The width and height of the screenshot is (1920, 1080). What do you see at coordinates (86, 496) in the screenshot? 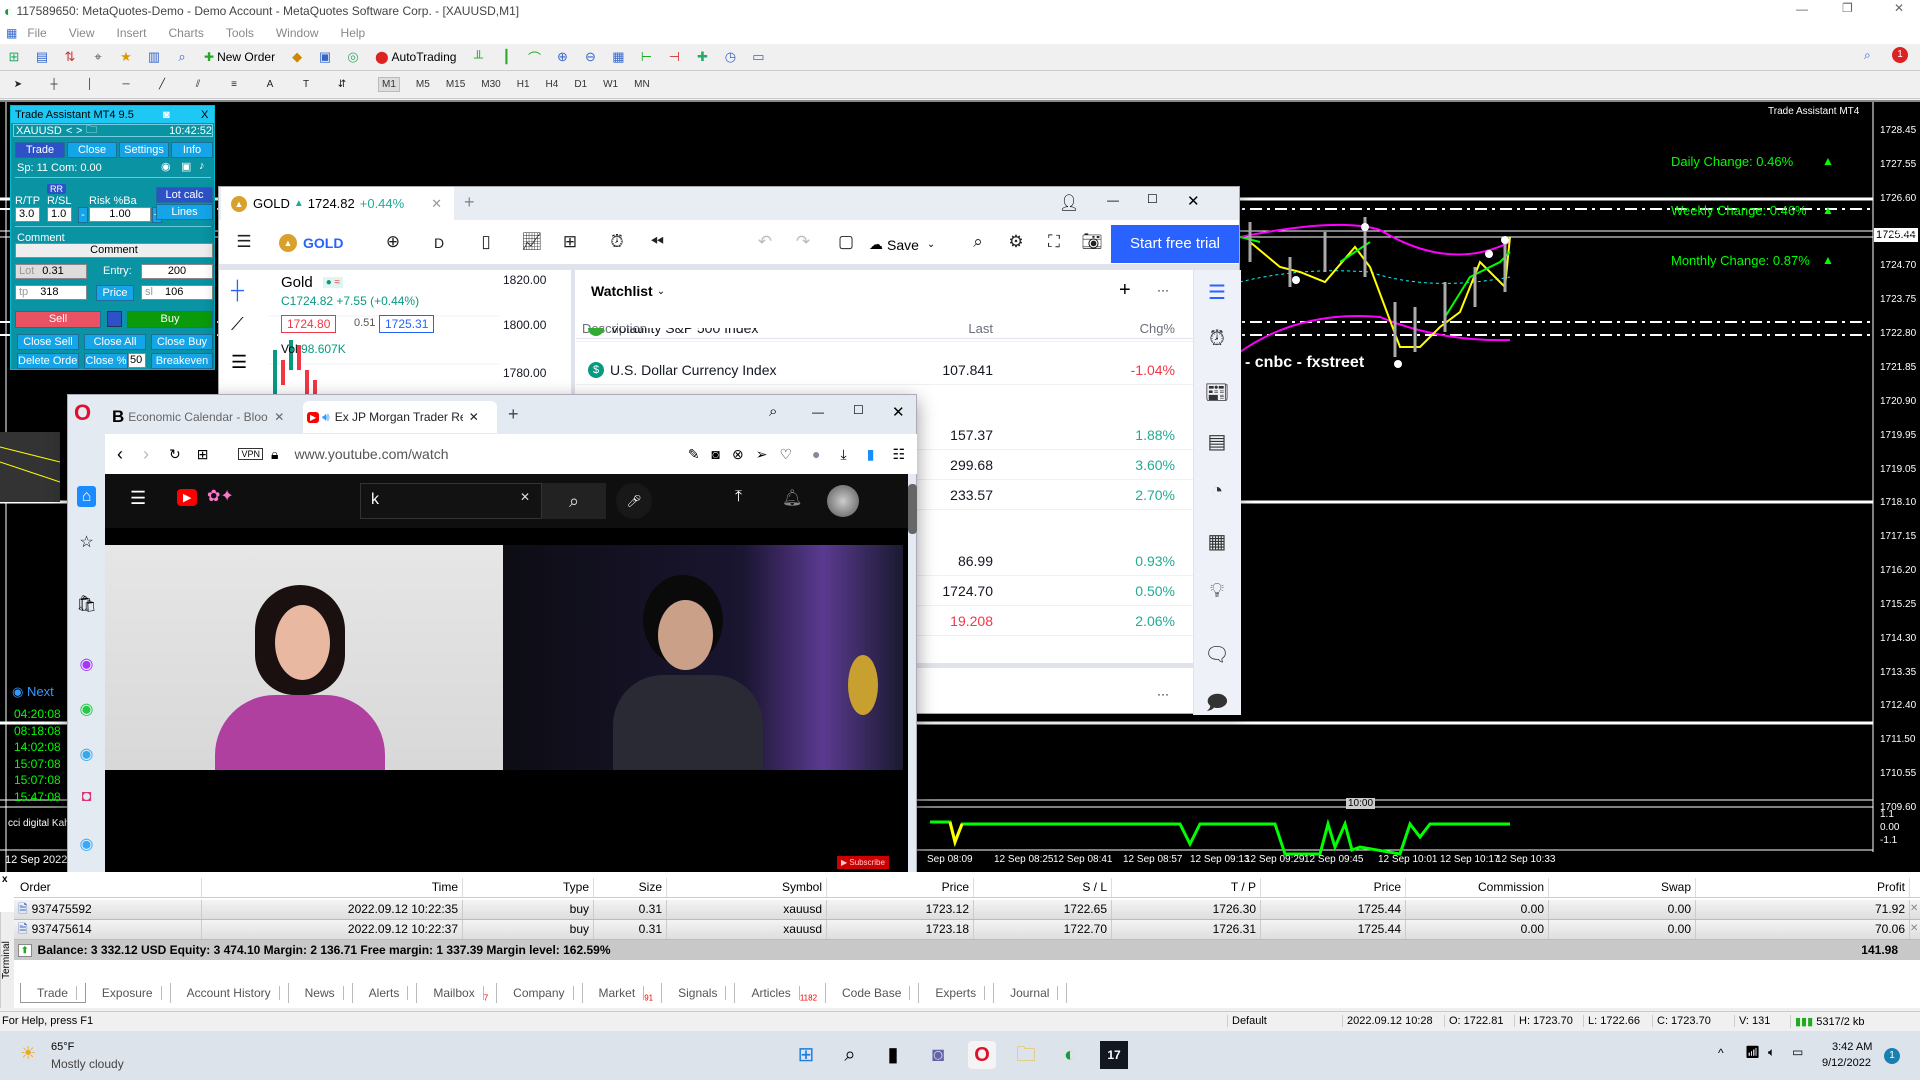
I see `home-icon: ⌂` at bounding box center [86, 496].